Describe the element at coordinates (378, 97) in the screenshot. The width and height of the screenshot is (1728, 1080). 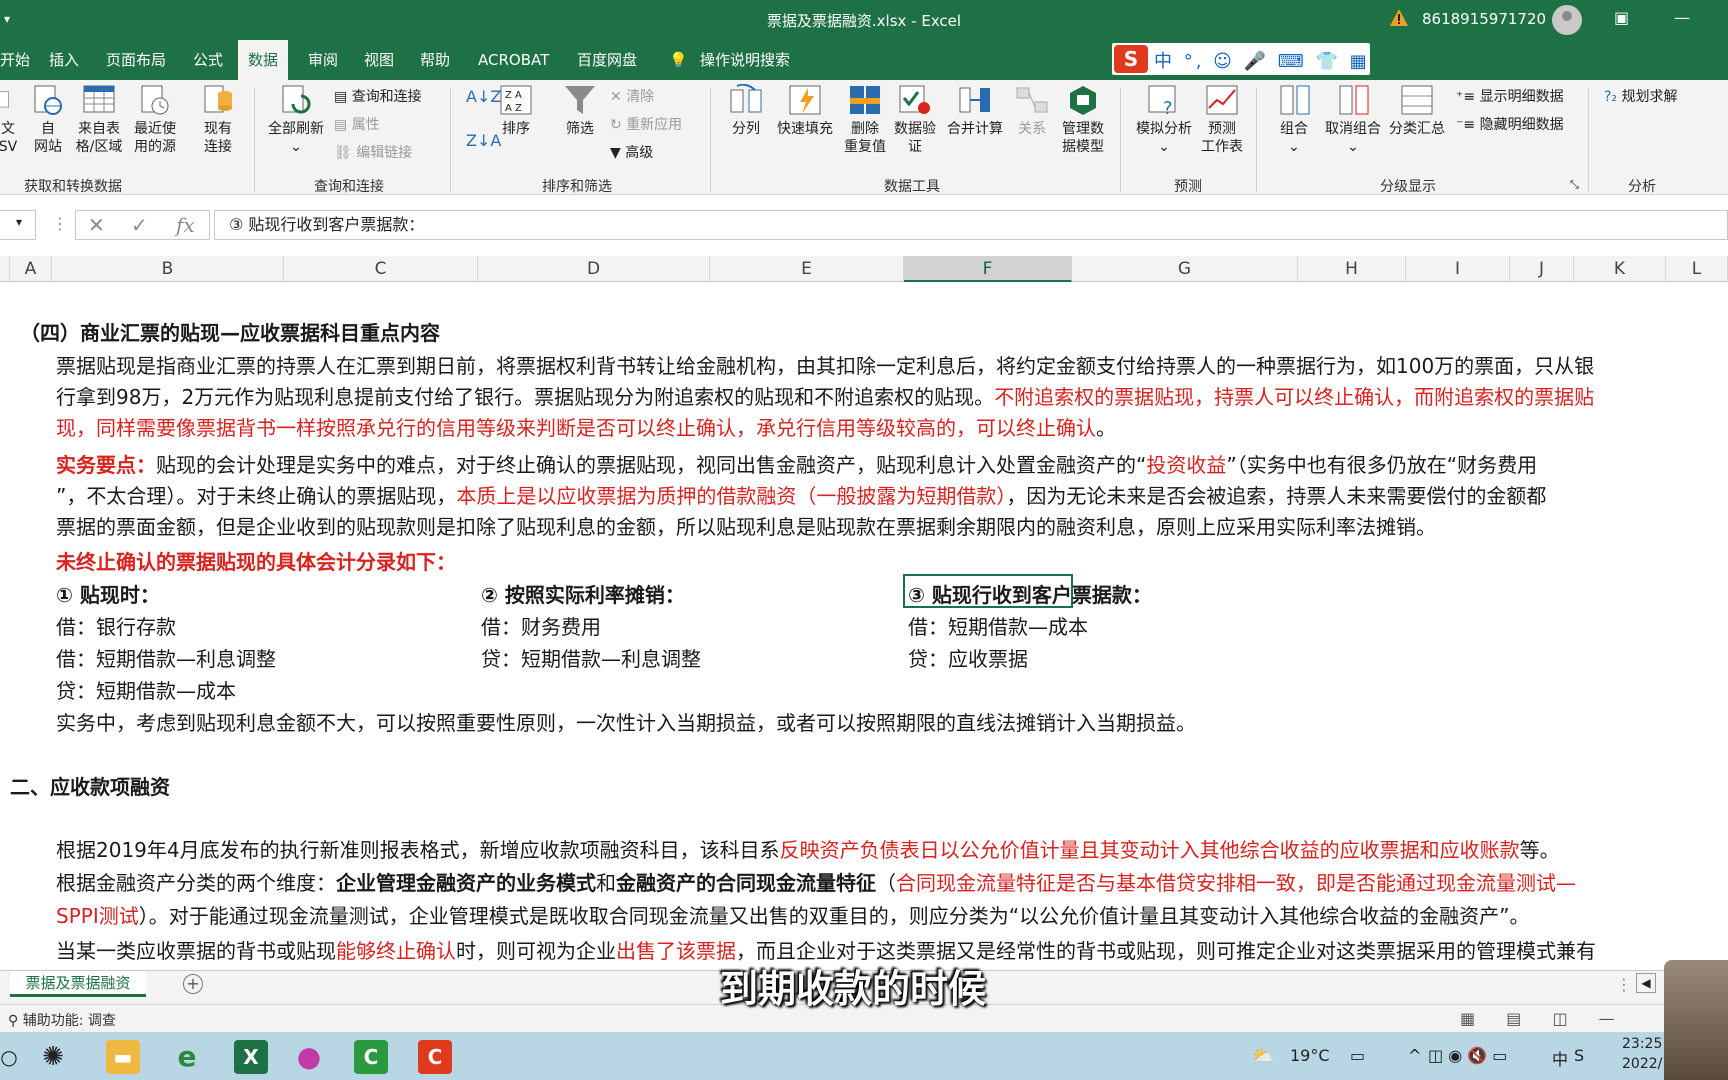
I see `queries-connections-button: ▤ 查询和连接` at that location.